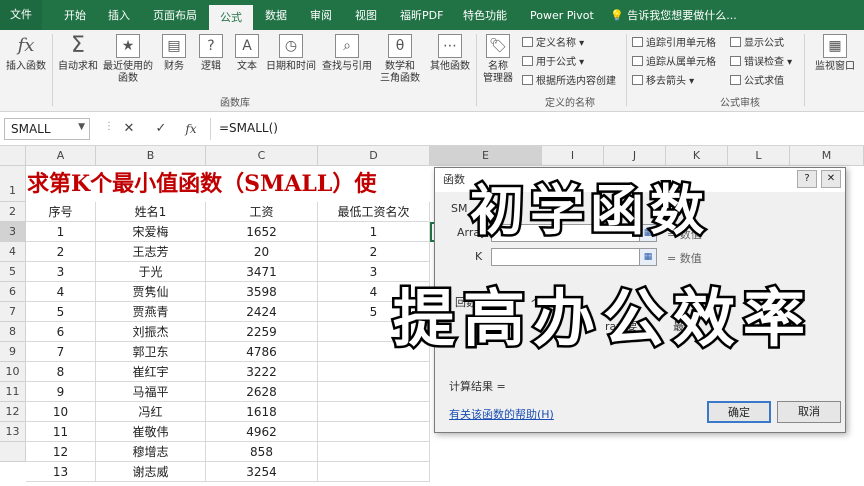  Describe the element at coordinates (61, 332) in the screenshot. I see `table-cell: 6` at that location.